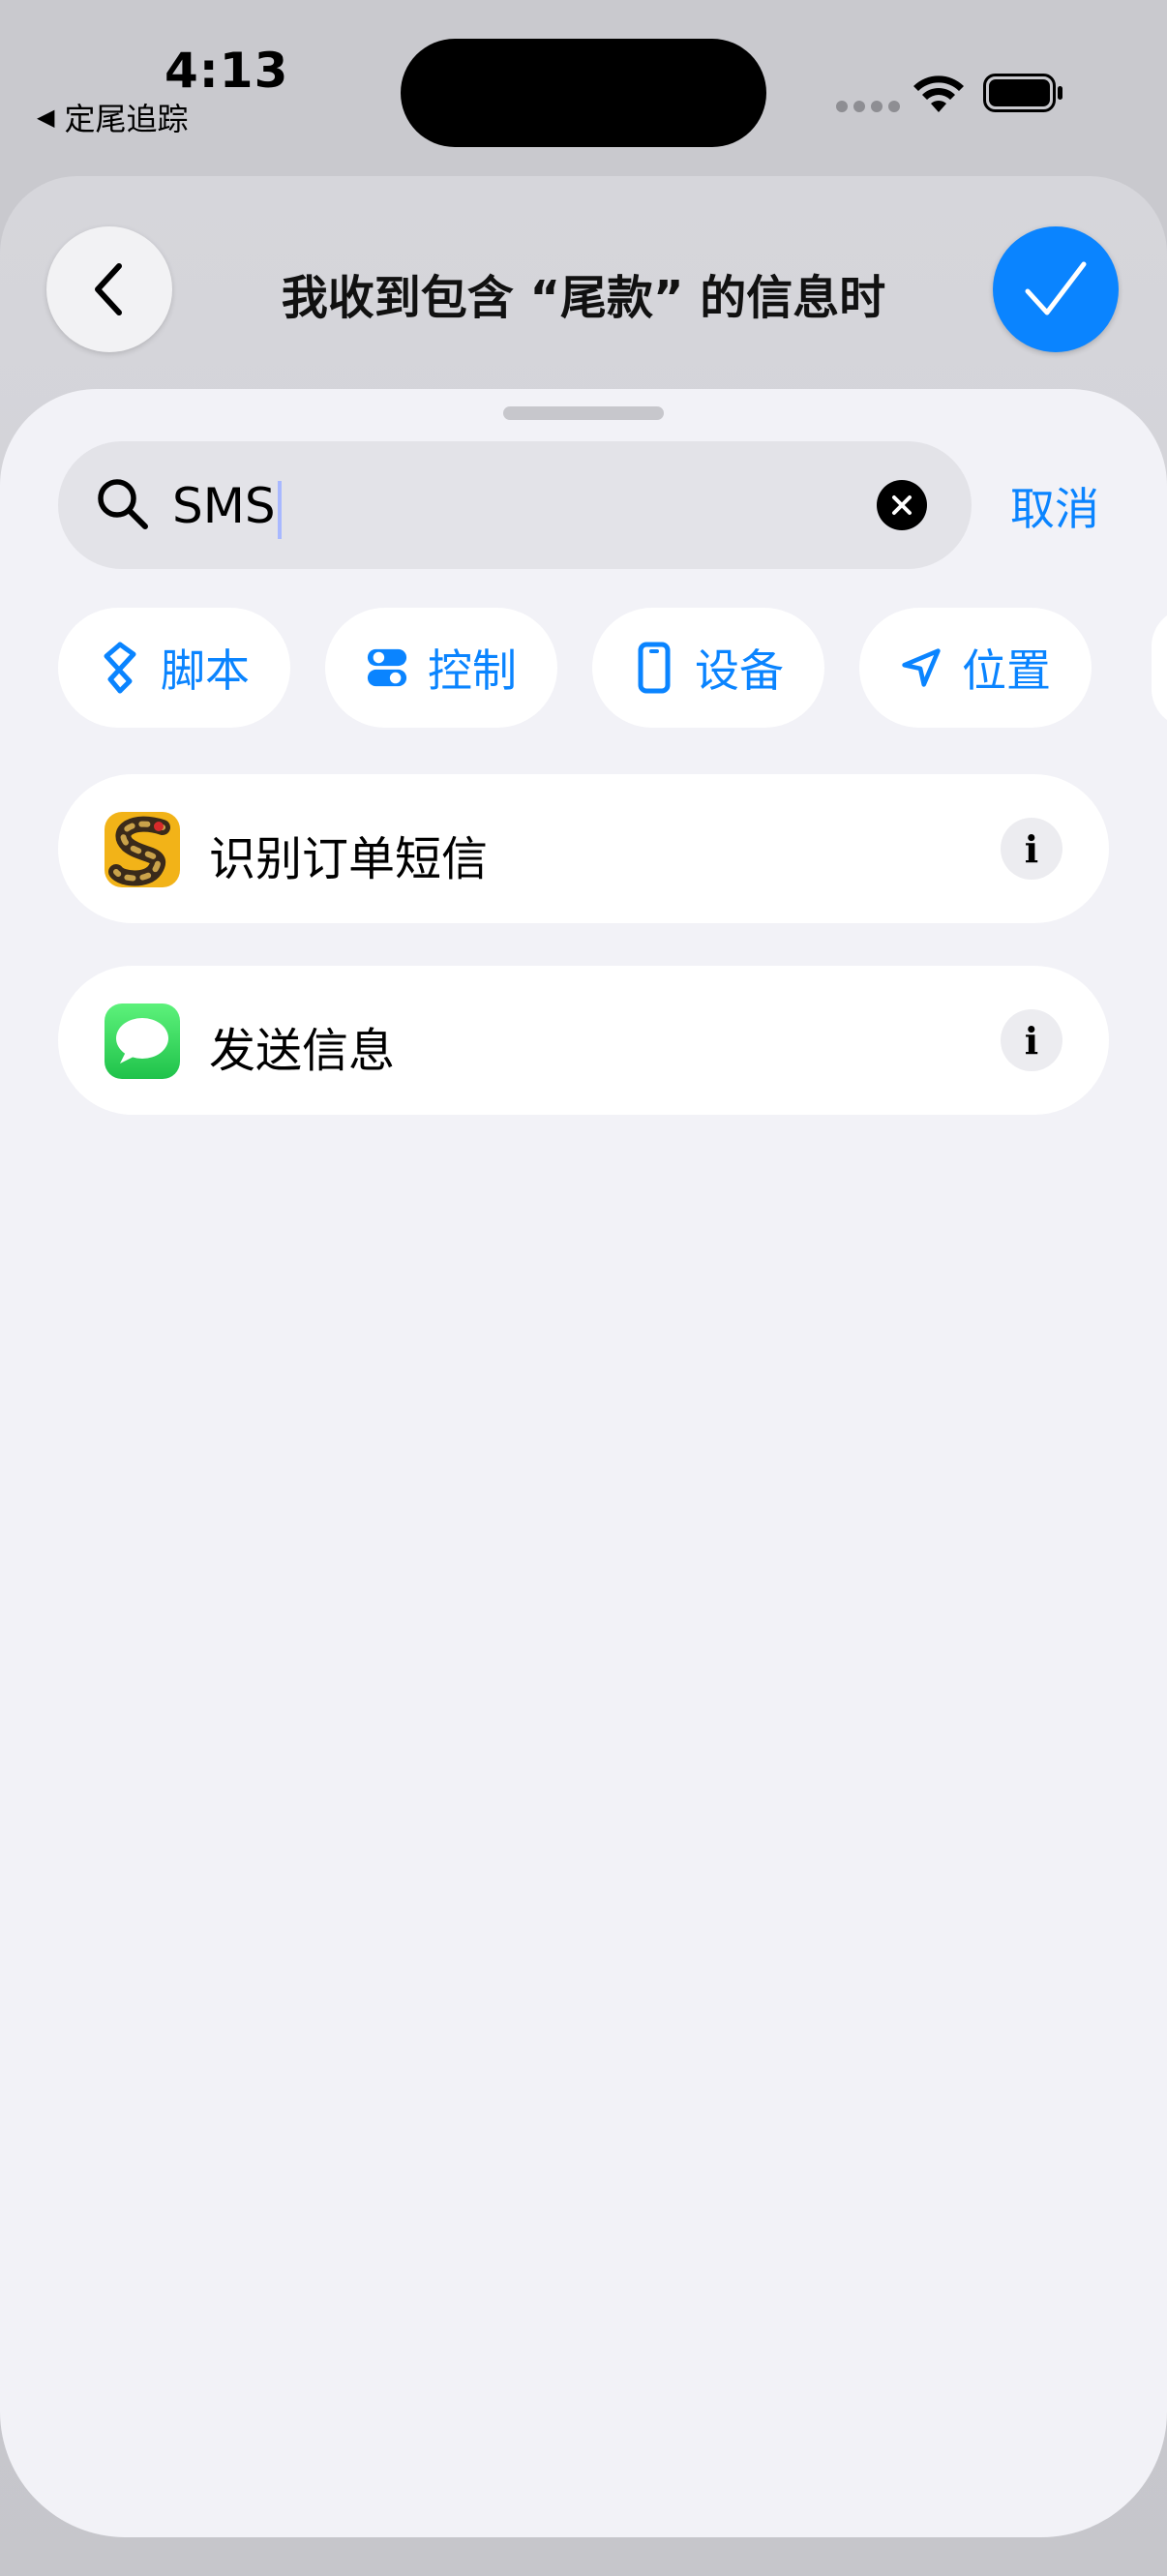  I want to click on search-input: SMS, so click(227, 508).